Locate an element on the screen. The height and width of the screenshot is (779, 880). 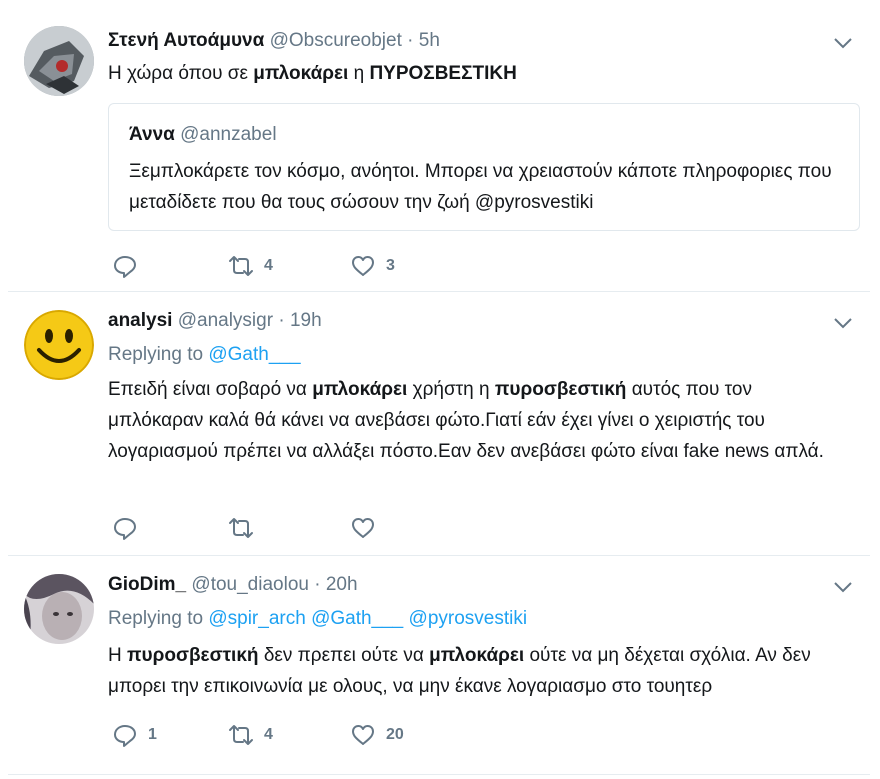
smiley-icon is located at coordinates (59, 345).